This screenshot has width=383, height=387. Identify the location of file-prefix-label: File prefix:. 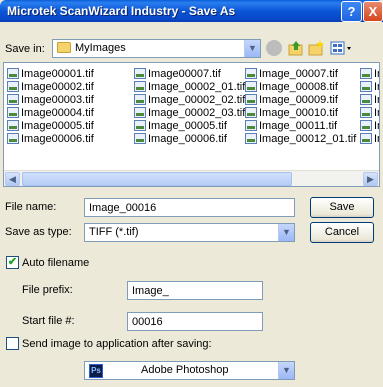
(47, 290).